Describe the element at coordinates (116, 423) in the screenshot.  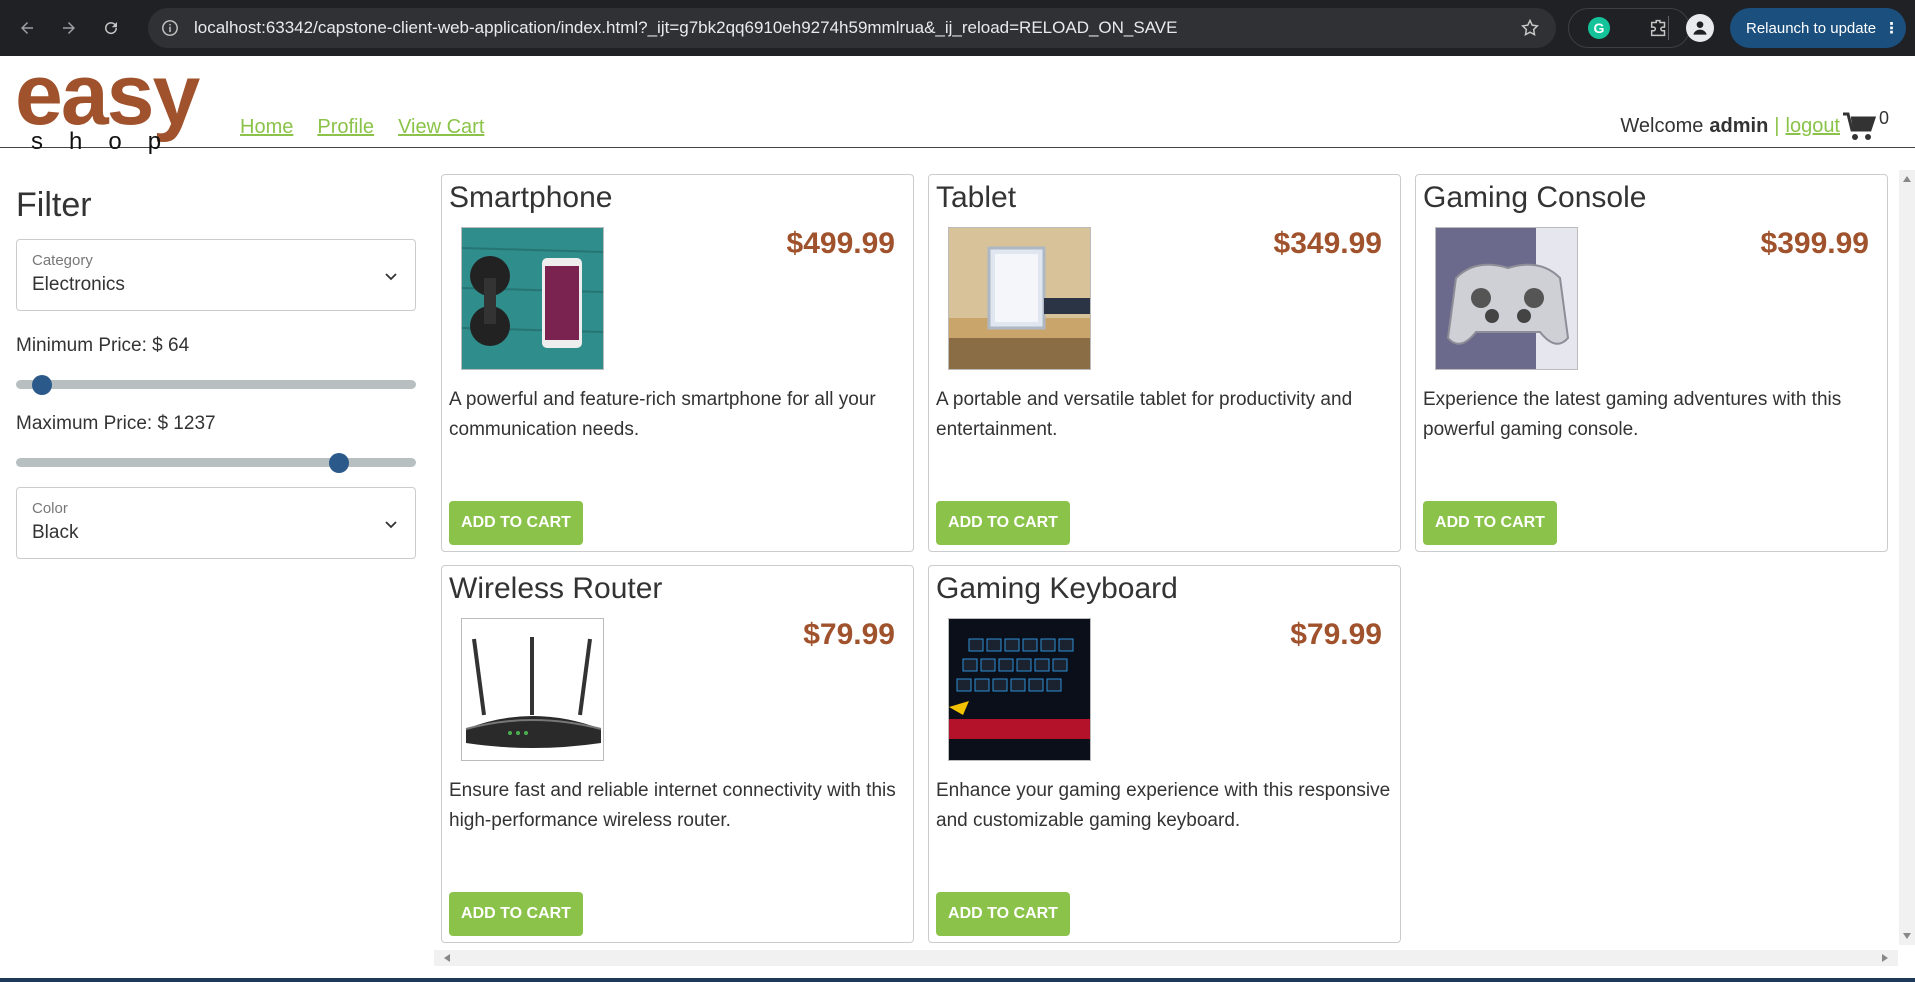
I see `max-price-label: Maximum Price: $ 1237` at that location.